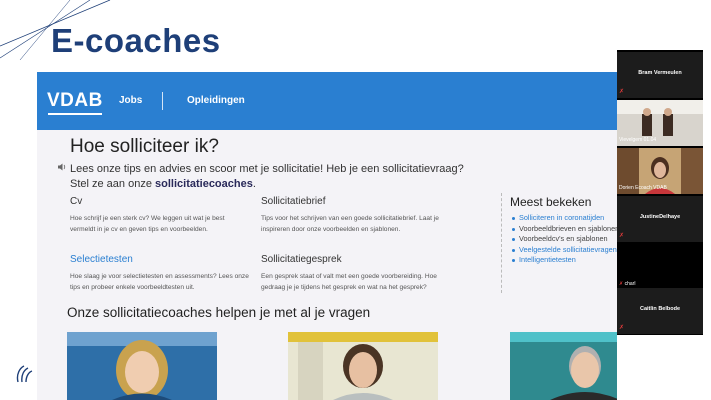 Image resolution: width=711 pixels, height=400 pixels. Describe the element at coordinates (638, 140) in the screenshot. I see `participant-label: Vievelgem 01.04` at that location.